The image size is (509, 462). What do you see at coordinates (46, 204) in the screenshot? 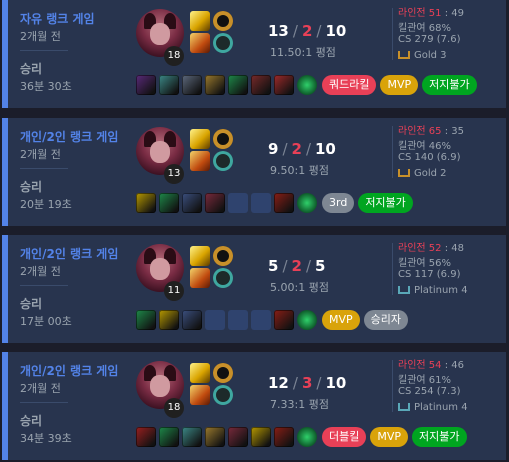
I see `game-duration: 20분 19초` at bounding box center [46, 204].